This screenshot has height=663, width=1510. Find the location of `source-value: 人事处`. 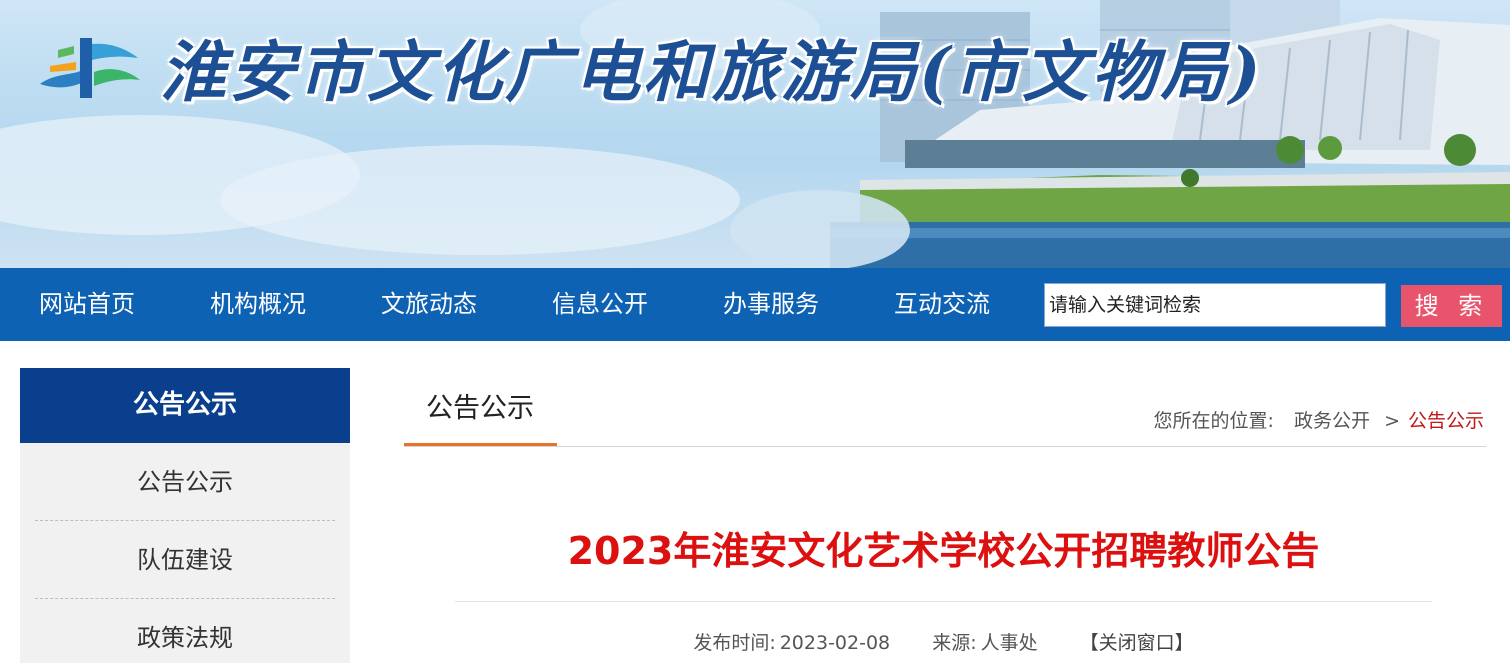

source-value: 人事处 is located at coordinates (1009, 643).